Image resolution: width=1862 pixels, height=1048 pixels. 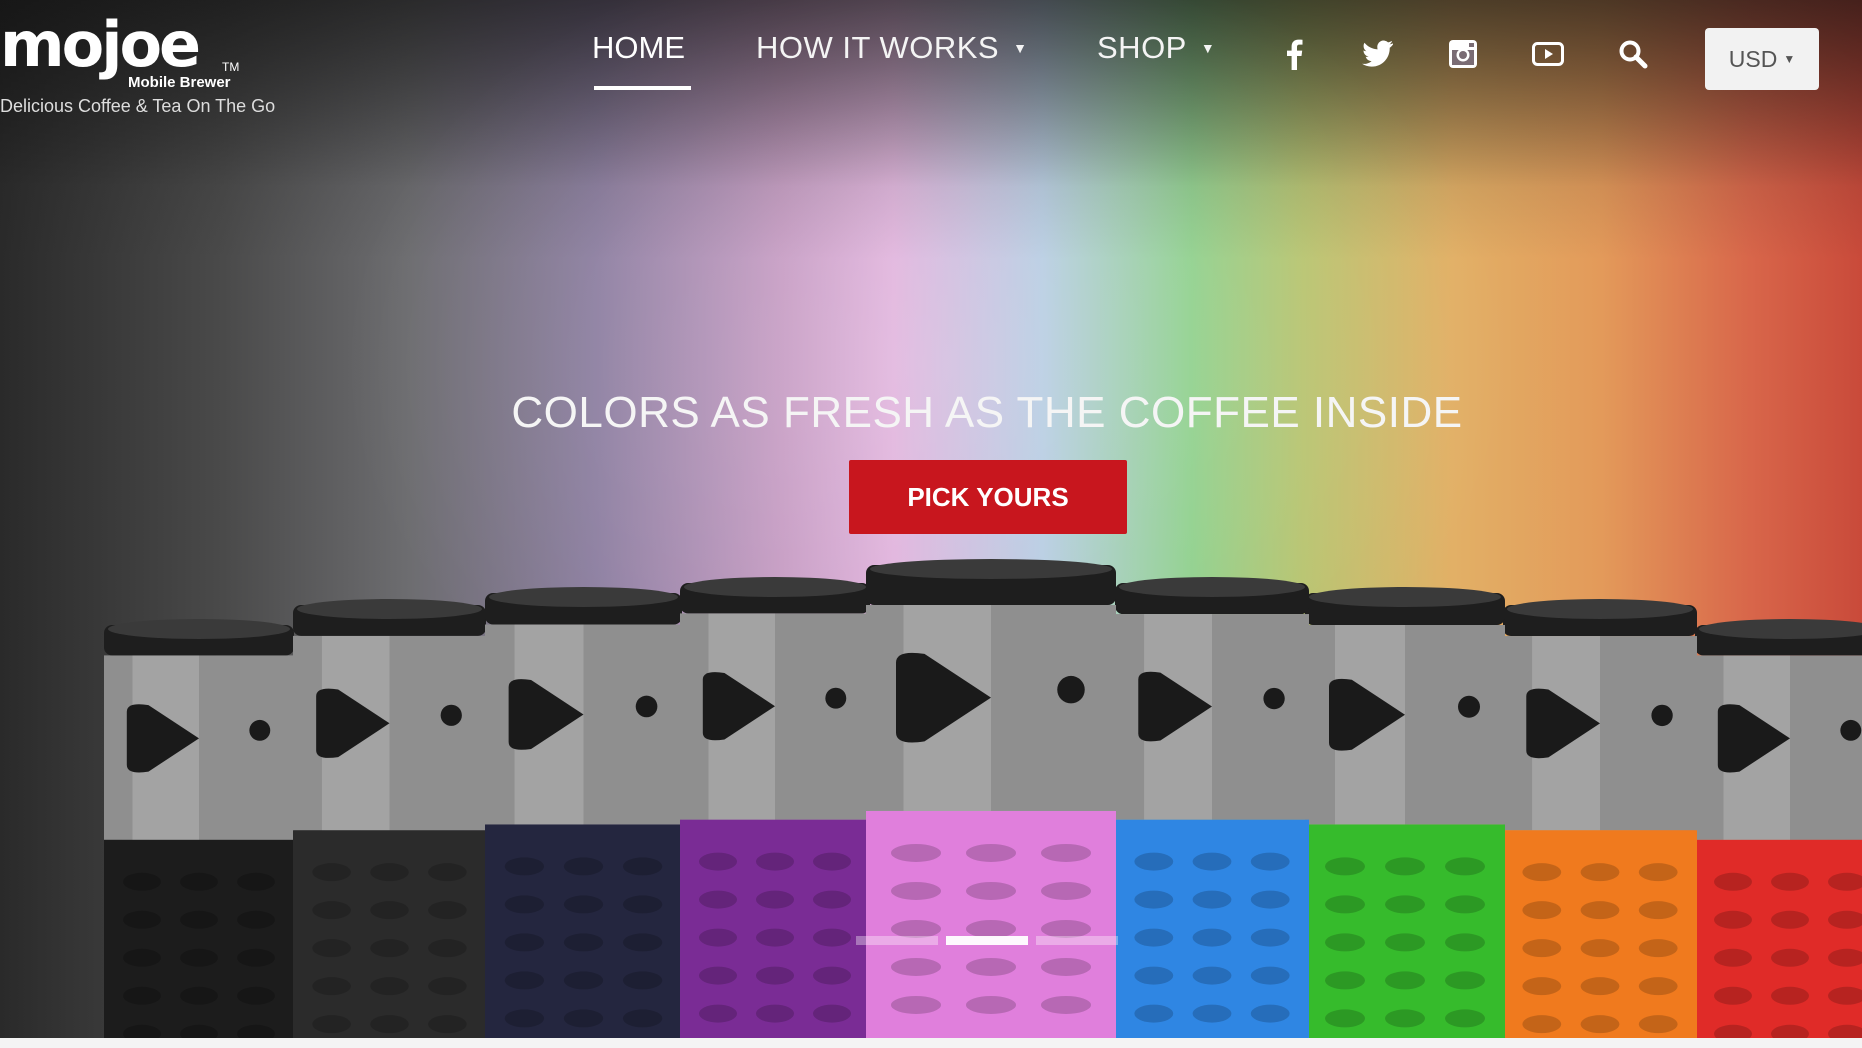 I want to click on slider-dots, so click(x=991, y=940).